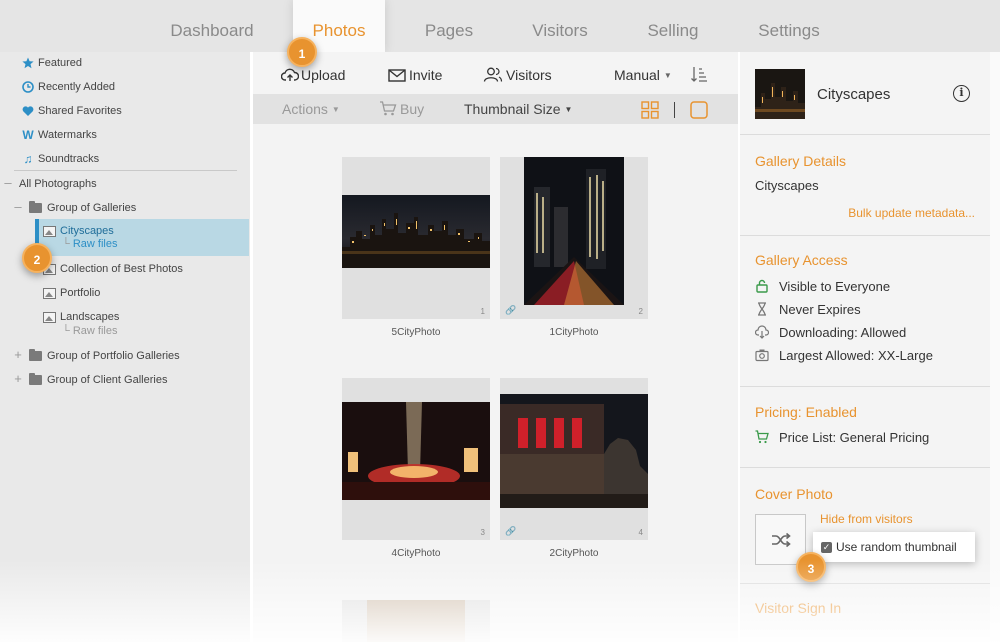 Image resolution: width=1000 pixels, height=642 pixels. Describe the element at coordinates (517, 75) in the screenshot. I see `visitors-button: Visitors` at that location.